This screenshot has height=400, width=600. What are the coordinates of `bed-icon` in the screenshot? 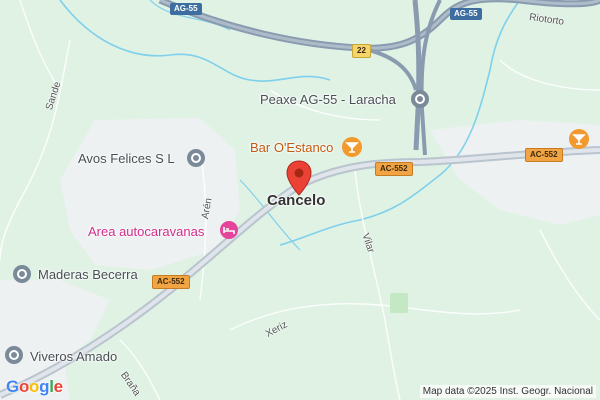 It's located at (229, 230).